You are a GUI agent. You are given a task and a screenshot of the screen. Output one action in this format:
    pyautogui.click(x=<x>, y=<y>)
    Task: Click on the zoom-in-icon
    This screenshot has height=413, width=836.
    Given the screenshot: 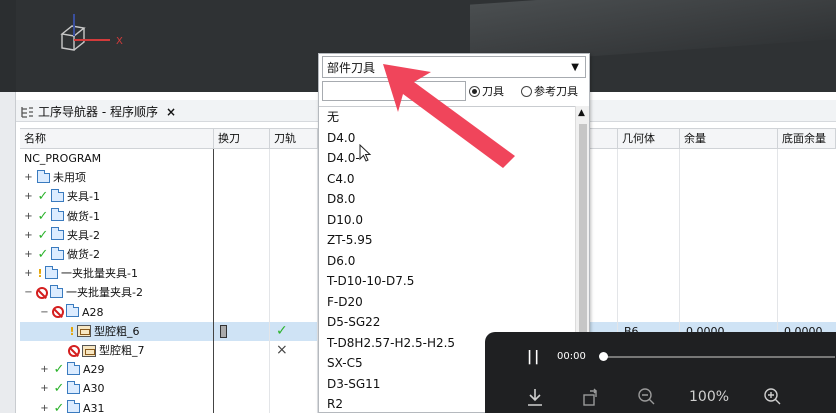 What is the action you would take?
    pyautogui.click(x=773, y=397)
    